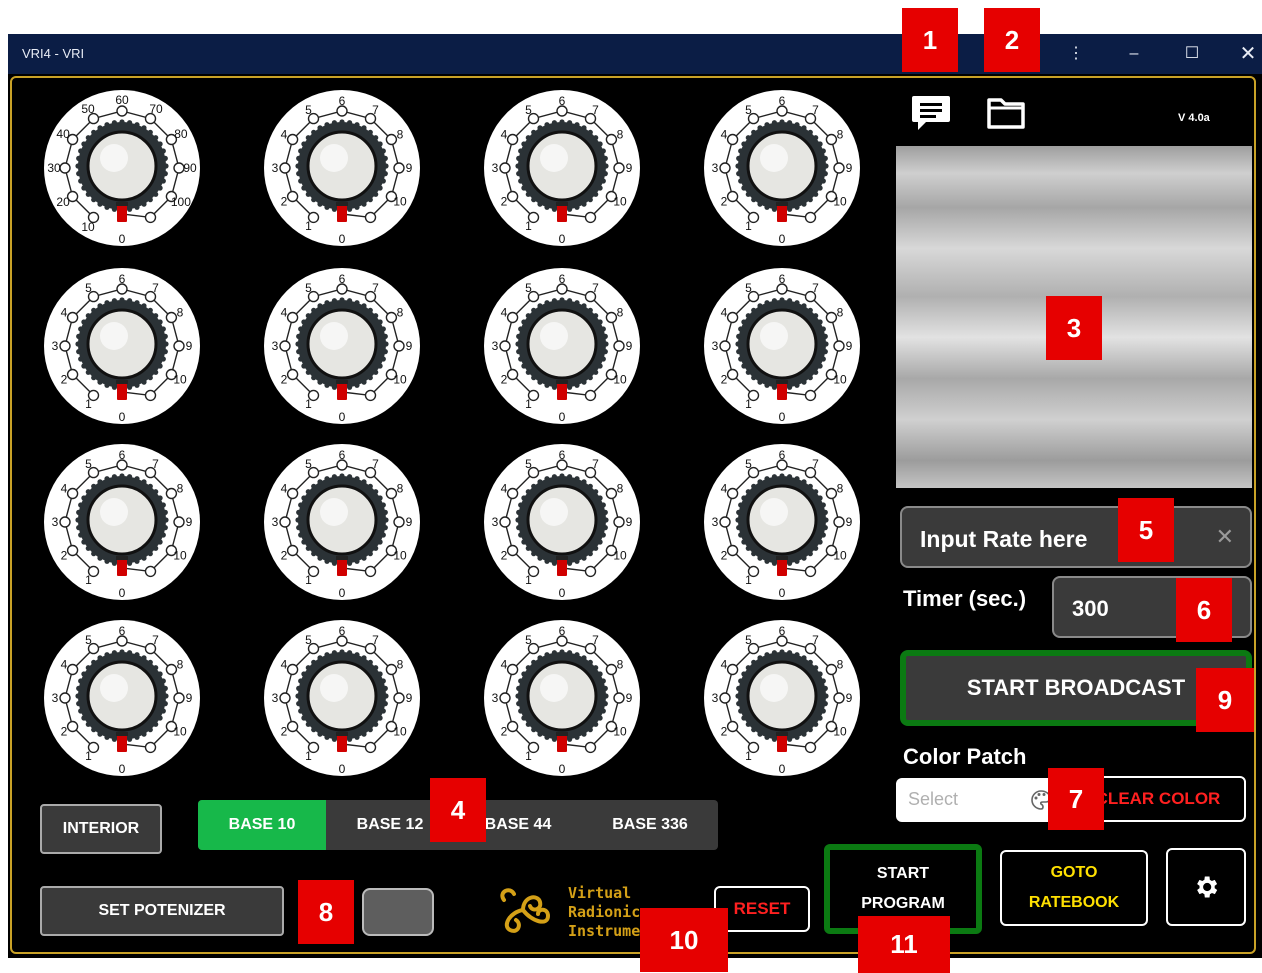  What do you see at coordinates (122, 168) in the screenshot?
I see `rotary-dial: 10 20 30 40 50 60 70 80 90 100 0` at bounding box center [122, 168].